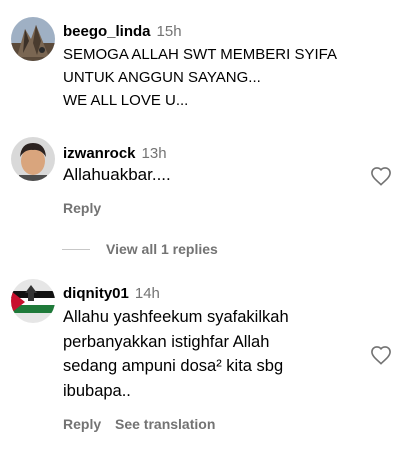  I want to click on comment-header: izwanrock 13h, so click(115, 154).